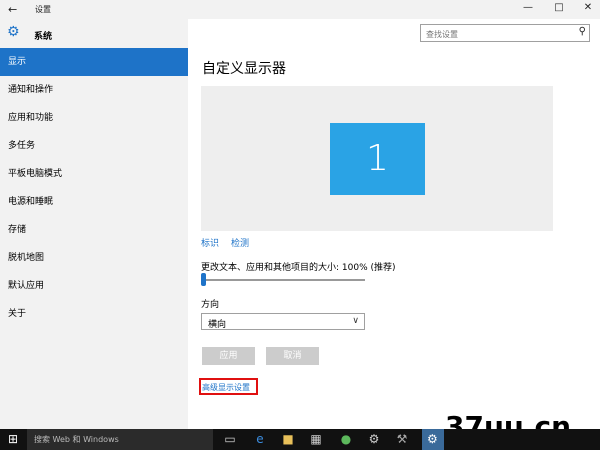  Describe the element at coordinates (528, 7) in the screenshot. I see `minimize-icon: —` at that location.